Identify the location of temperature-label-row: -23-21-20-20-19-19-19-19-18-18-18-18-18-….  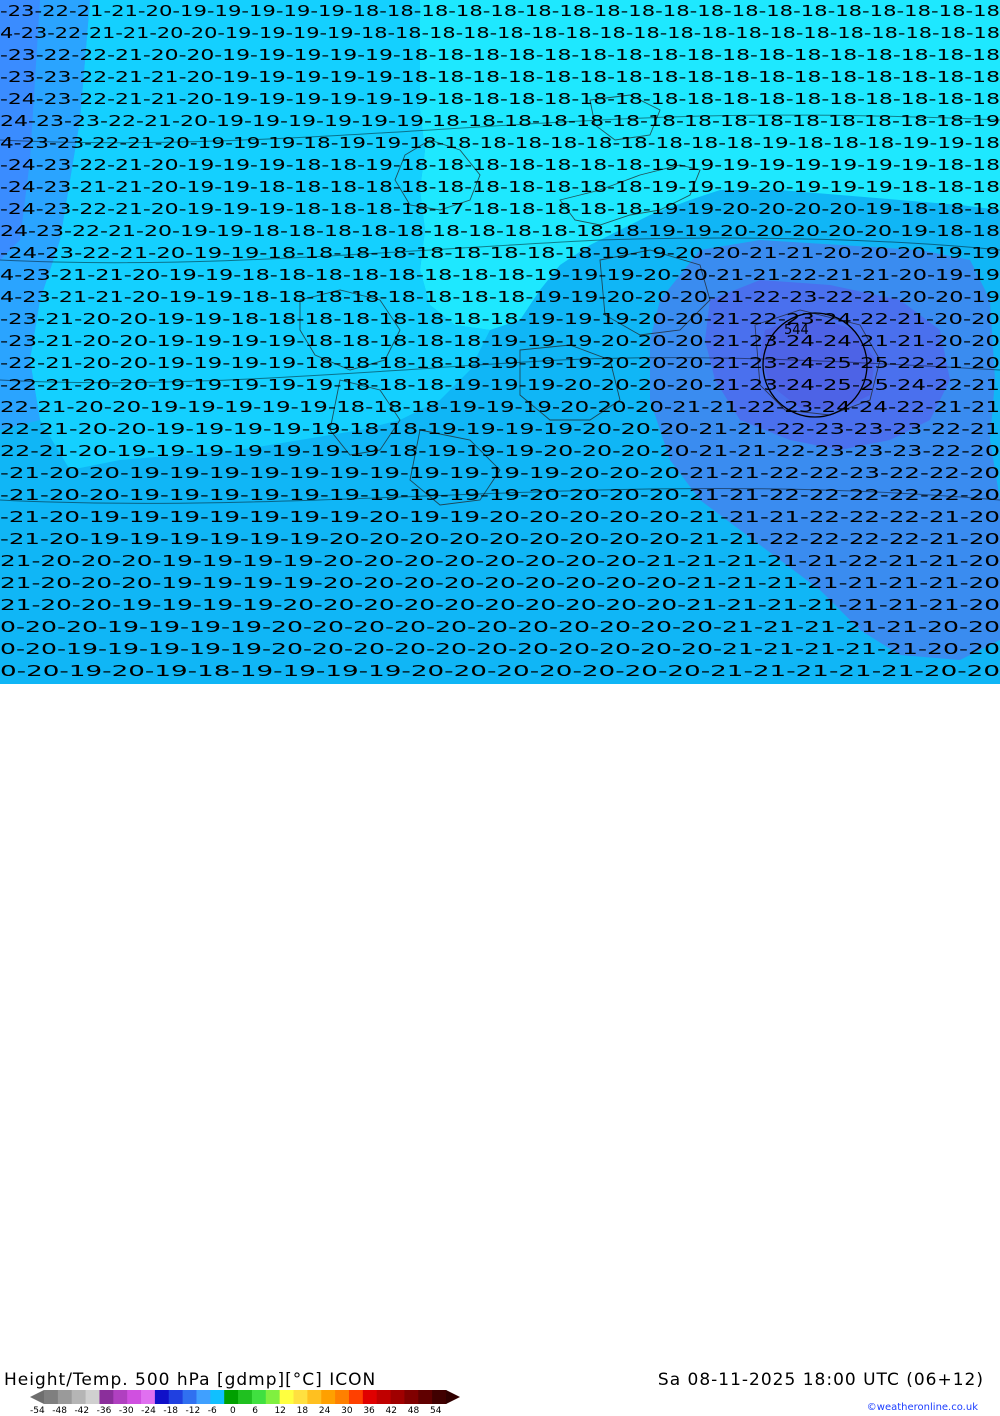
(500, 341).